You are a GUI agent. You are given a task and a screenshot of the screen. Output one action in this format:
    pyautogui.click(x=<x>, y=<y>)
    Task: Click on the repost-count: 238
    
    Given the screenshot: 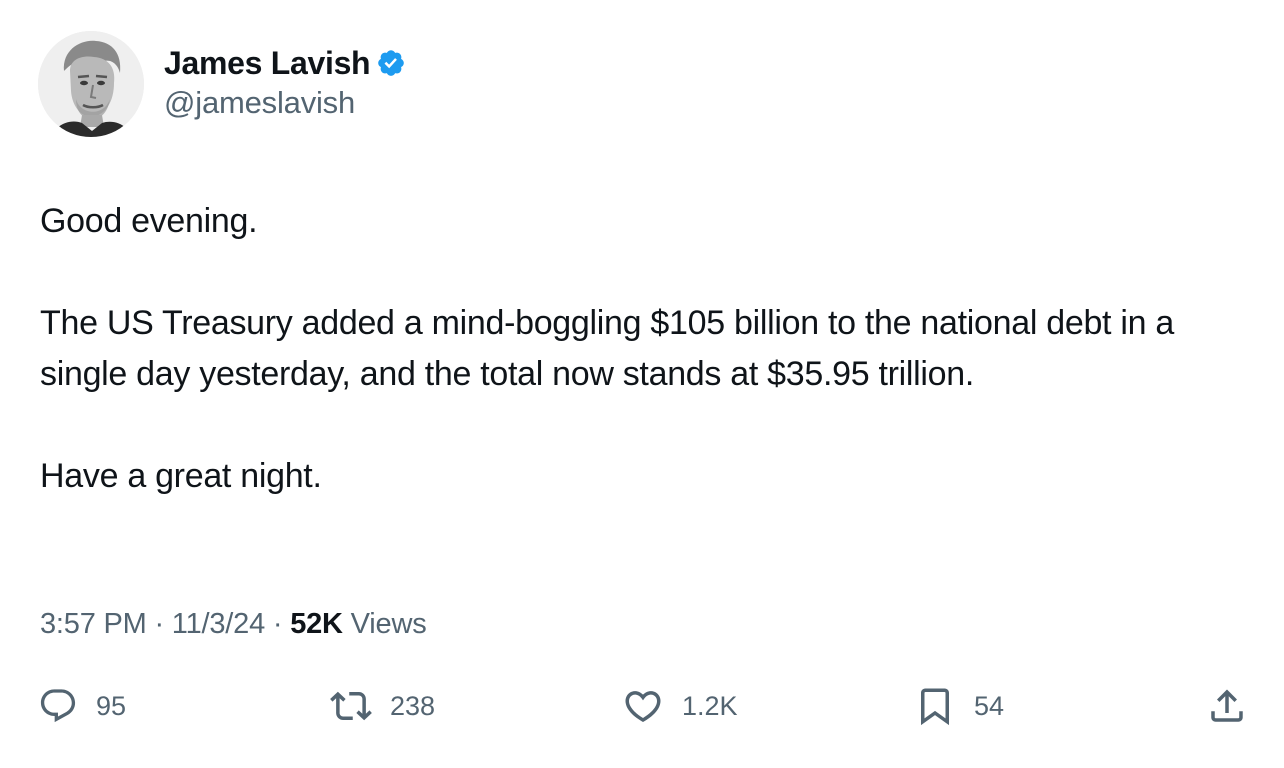 What is the action you would take?
    pyautogui.click(x=413, y=705)
    